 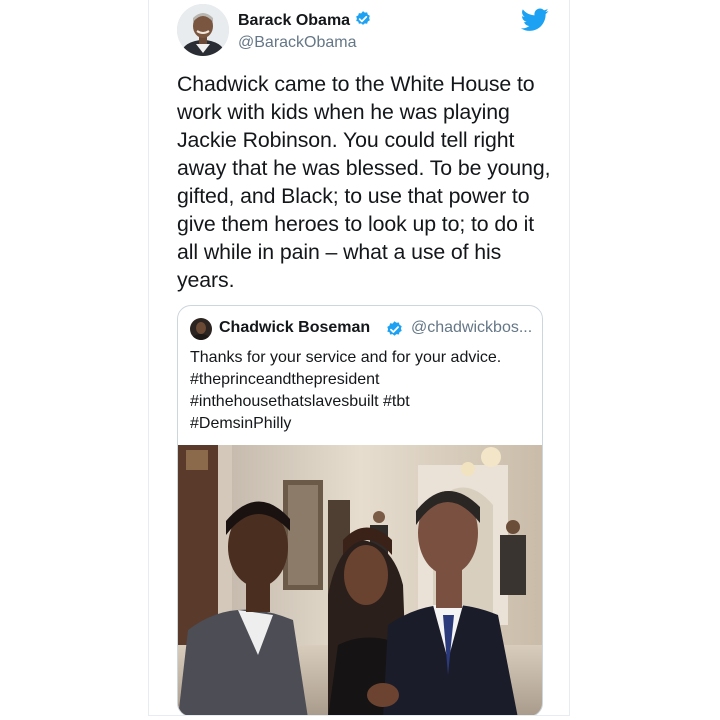 What do you see at coordinates (362, 402) in the screenshot?
I see `hashtag-link: #inthehousethatslavesbuilt #tbt` at bounding box center [362, 402].